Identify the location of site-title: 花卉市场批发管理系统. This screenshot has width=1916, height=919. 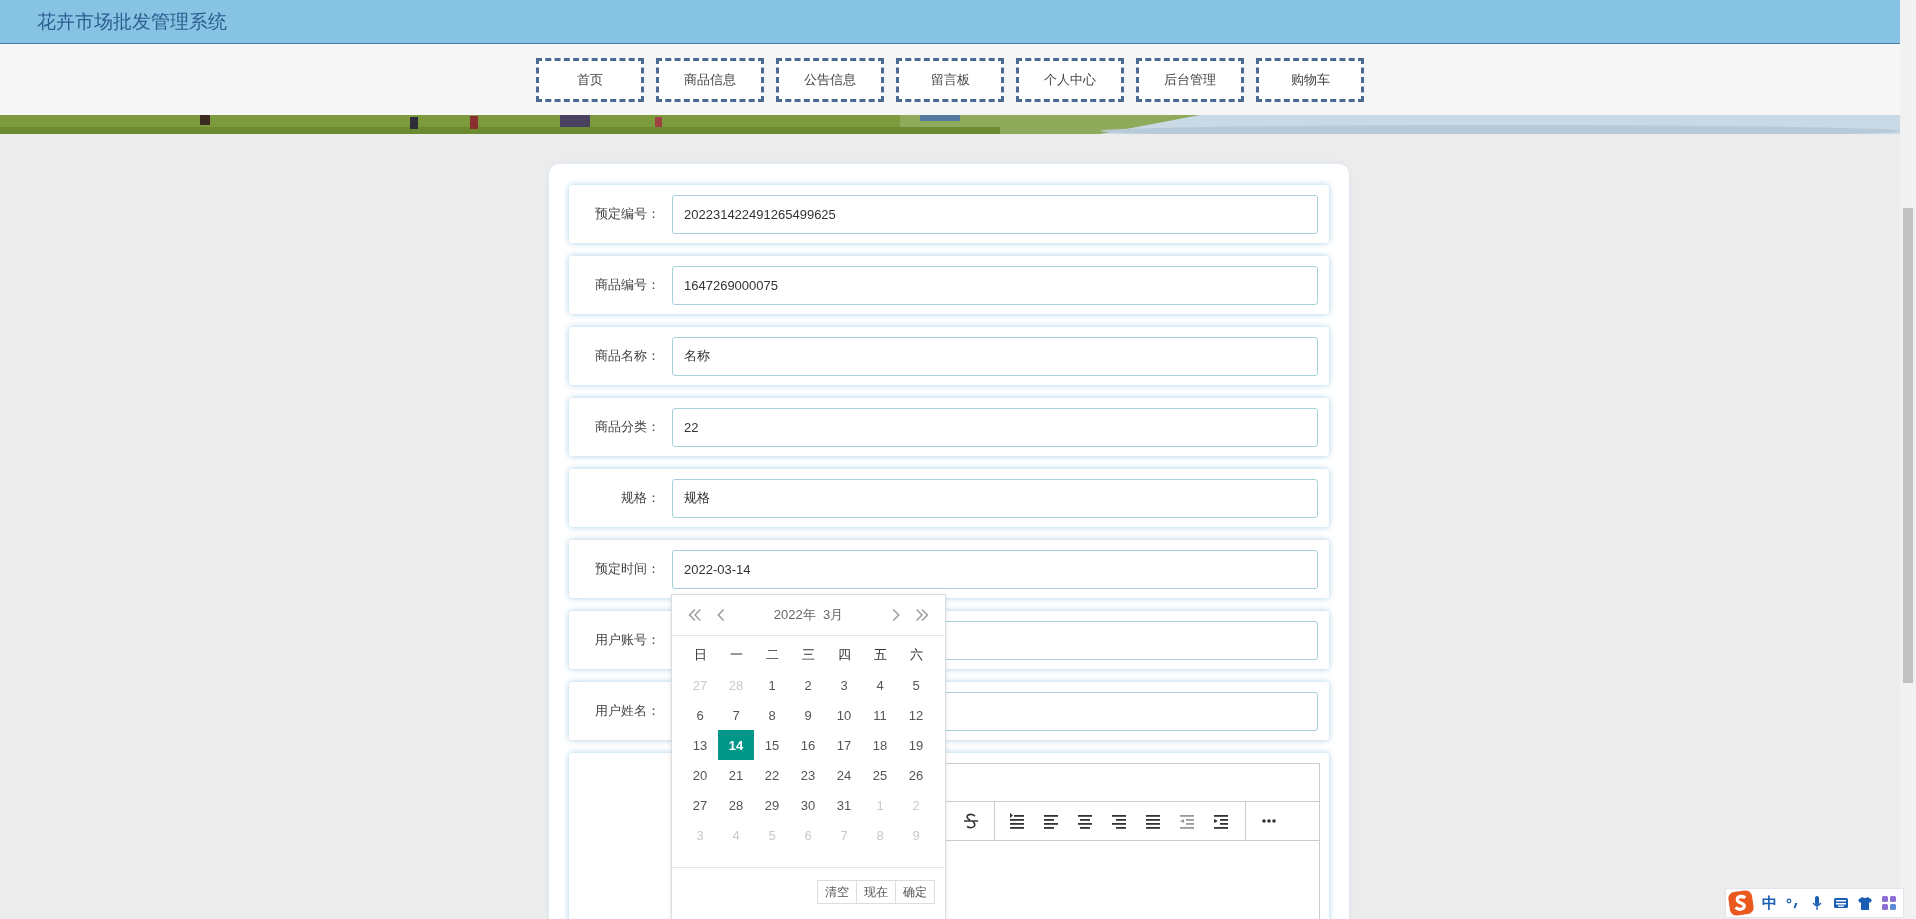
(132, 21).